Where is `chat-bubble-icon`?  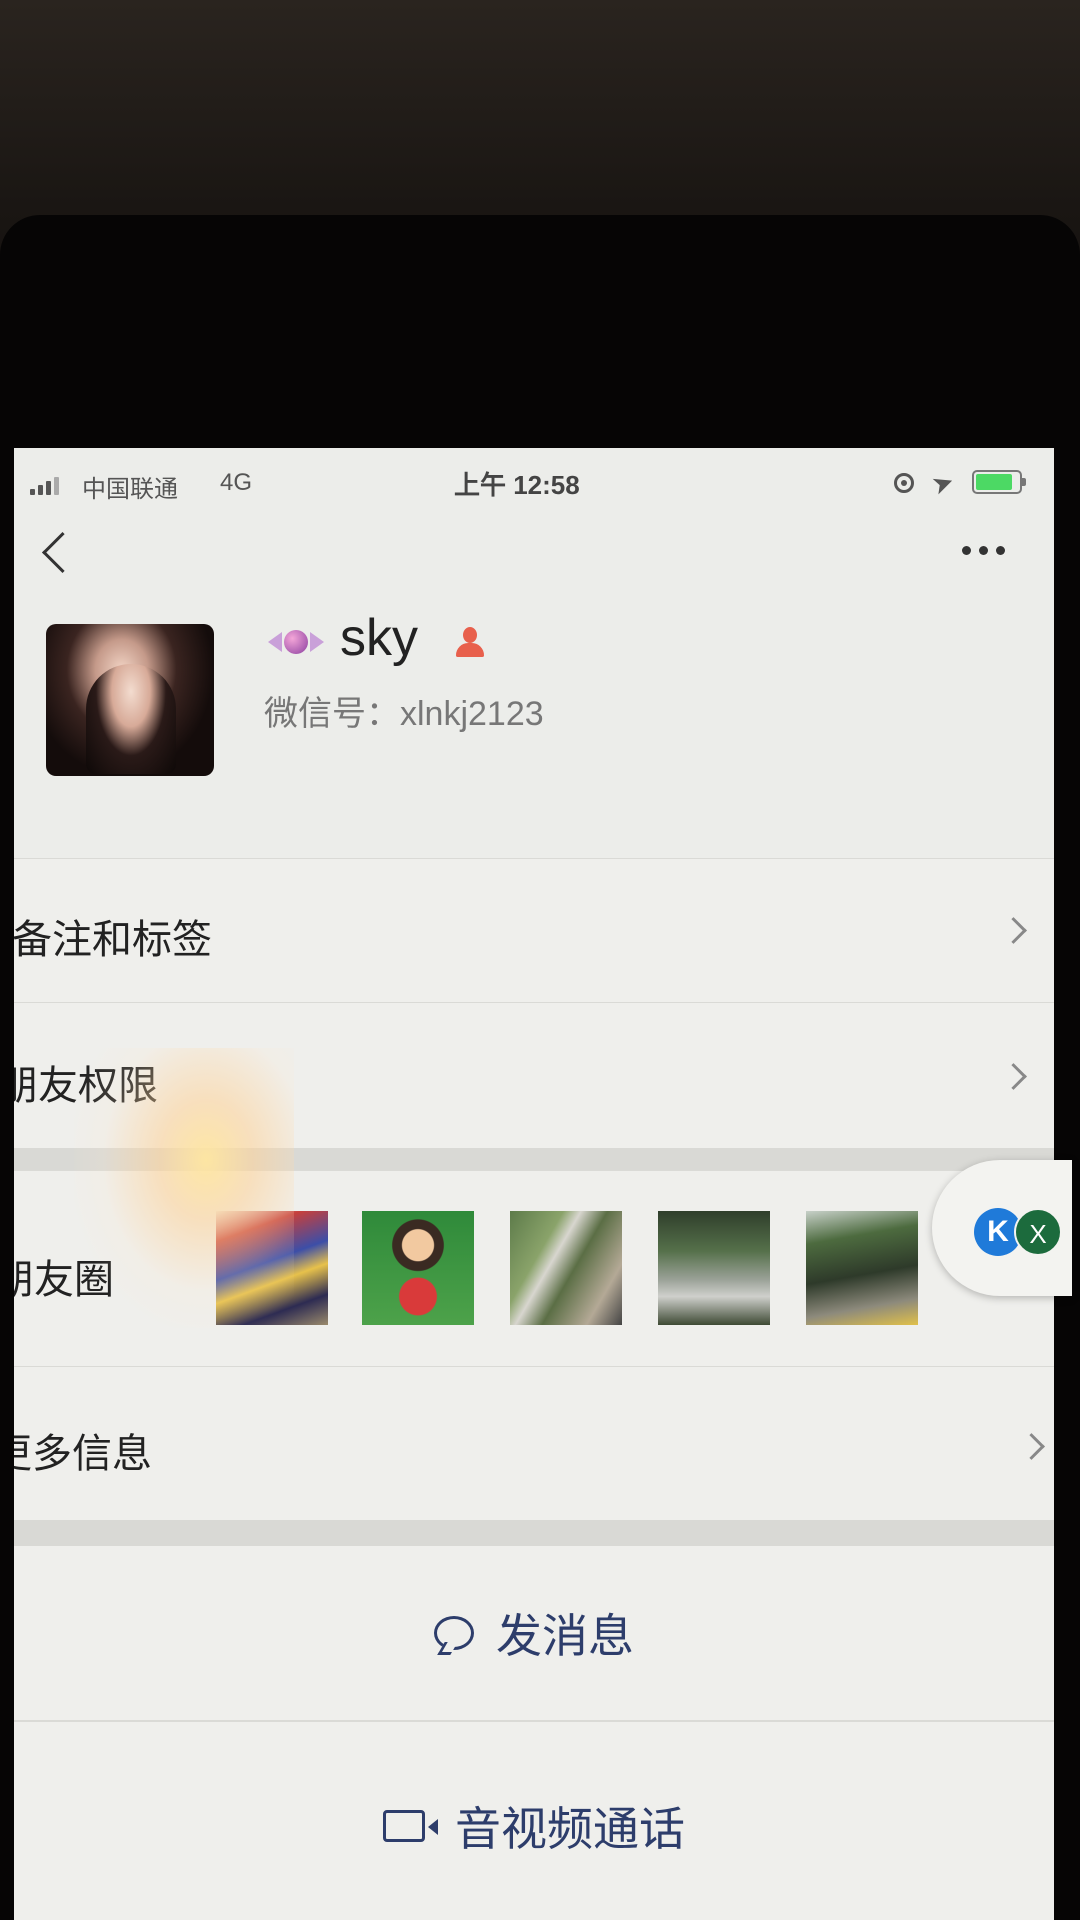 chat-bubble-icon is located at coordinates (454, 1633).